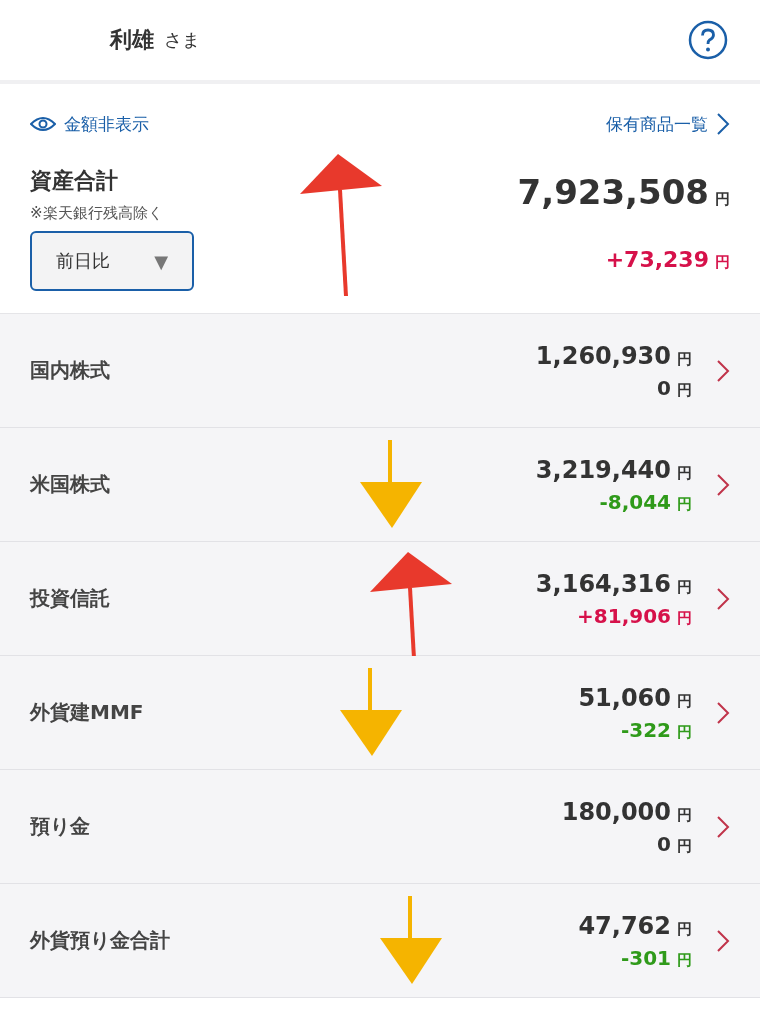 The image size is (760, 1024). Describe the element at coordinates (97, 213) in the screenshot. I see `note: ※楽天銀行残高除く` at that location.